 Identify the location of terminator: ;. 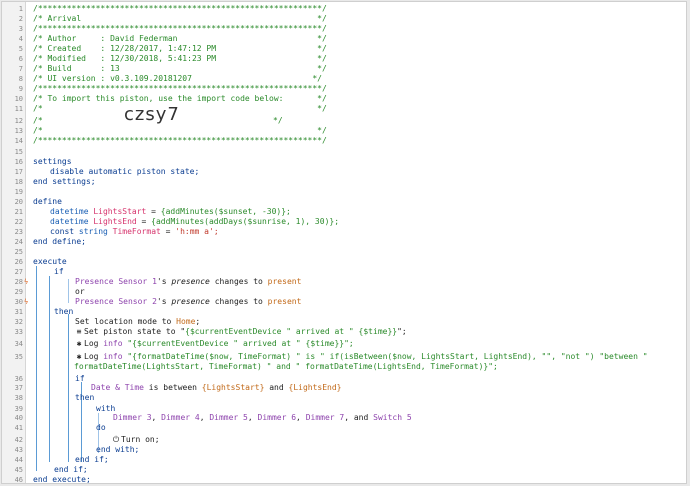
(198, 321).